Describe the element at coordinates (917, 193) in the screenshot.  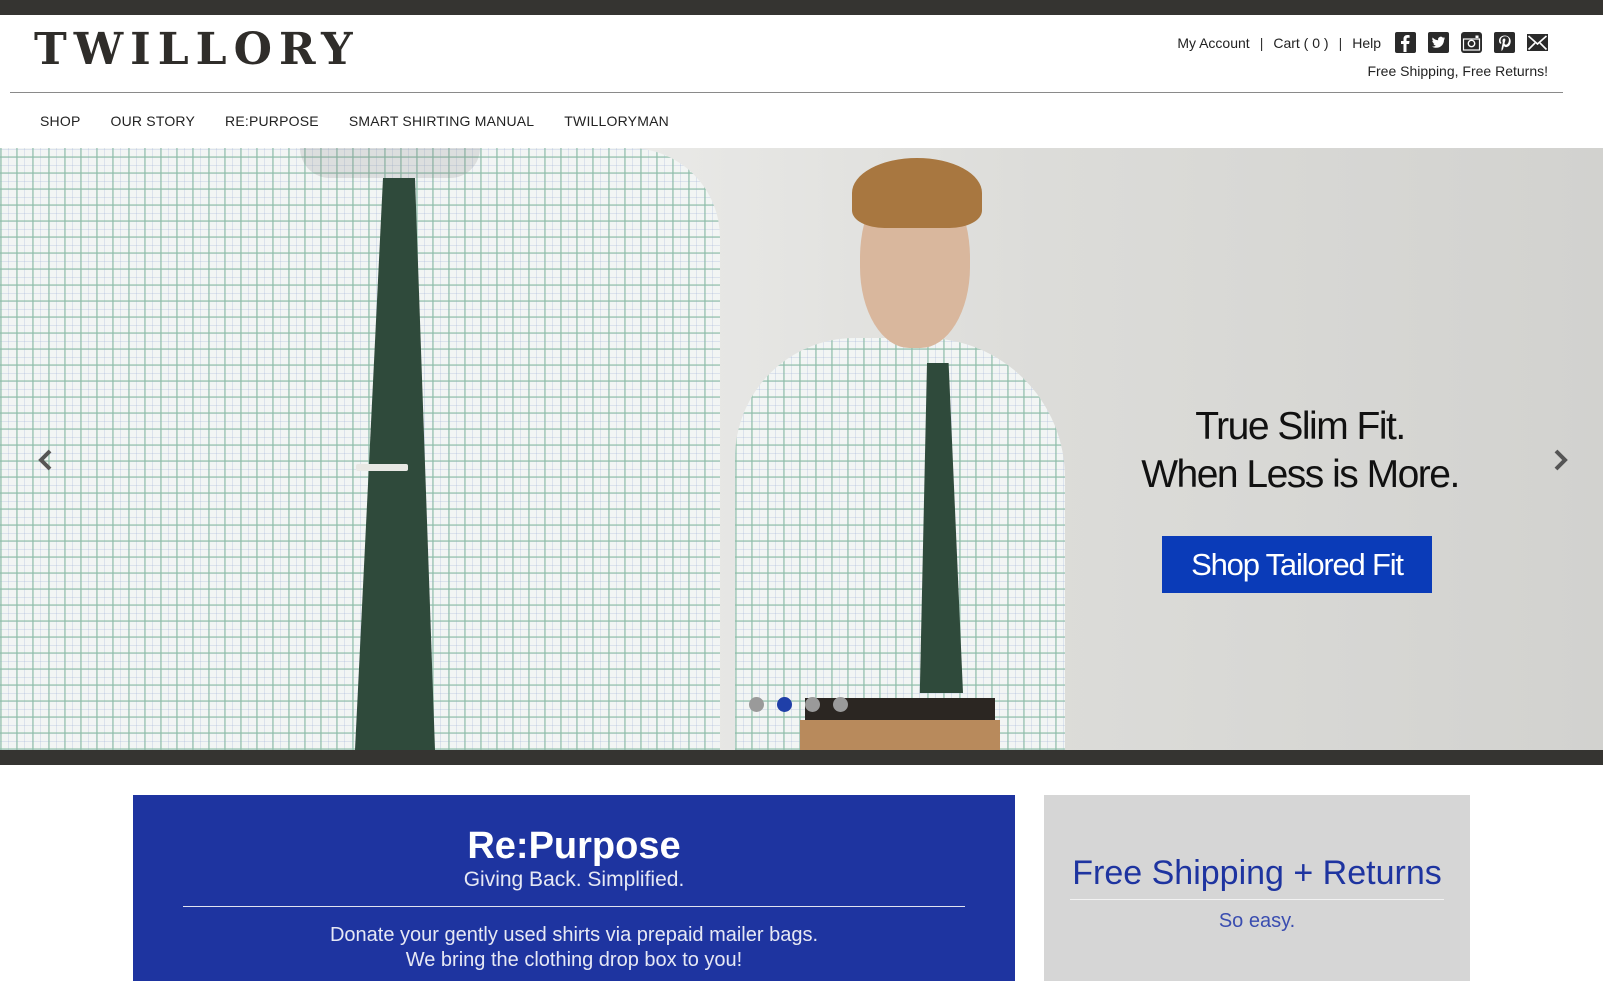
I see `model-hair` at that location.